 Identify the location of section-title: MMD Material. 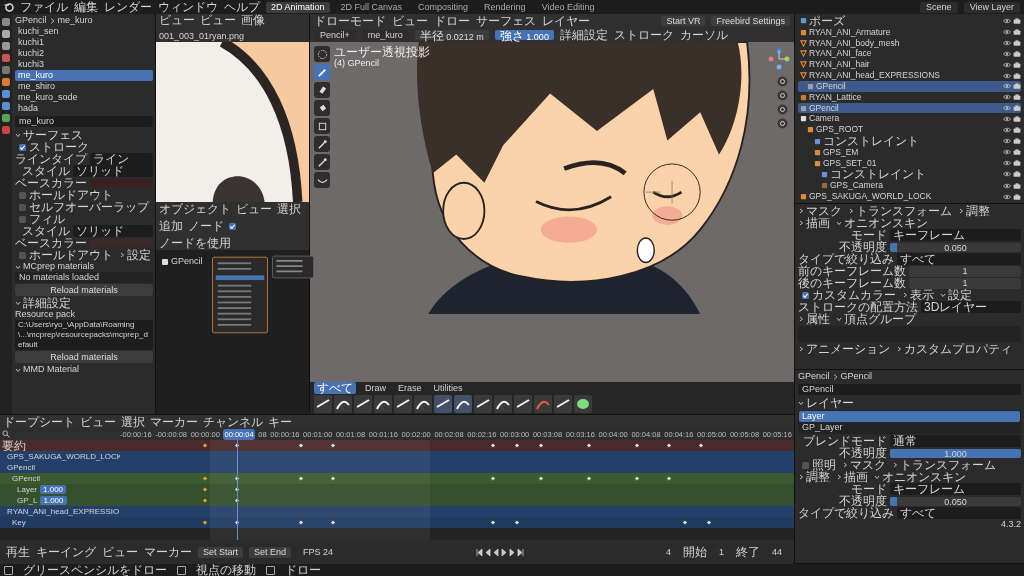
(51, 369).